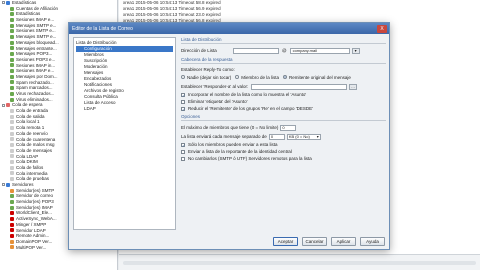 The width and height of the screenshot is (480, 270). Describe the element at coordinates (199, 50) in the screenshot. I see `address-label: Dirección de Lista` at that location.